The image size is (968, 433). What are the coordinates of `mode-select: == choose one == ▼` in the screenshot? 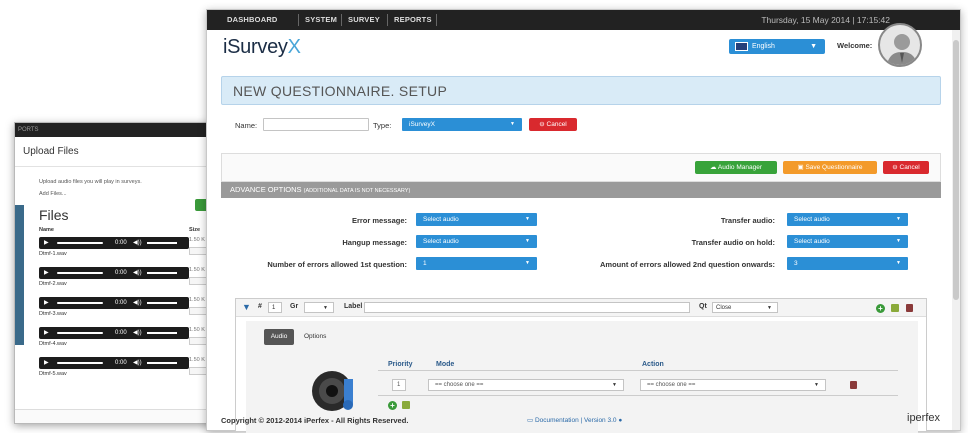 It's located at (526, 385).